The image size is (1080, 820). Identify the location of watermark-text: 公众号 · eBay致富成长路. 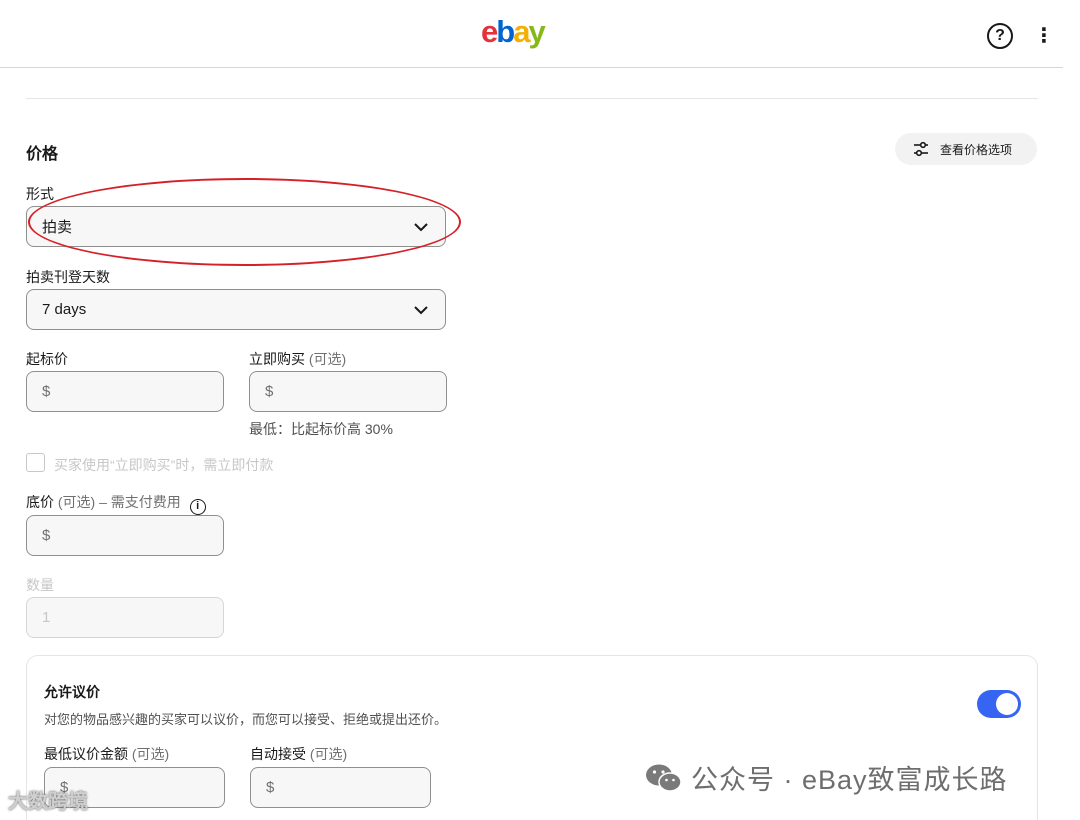
(849, 780).